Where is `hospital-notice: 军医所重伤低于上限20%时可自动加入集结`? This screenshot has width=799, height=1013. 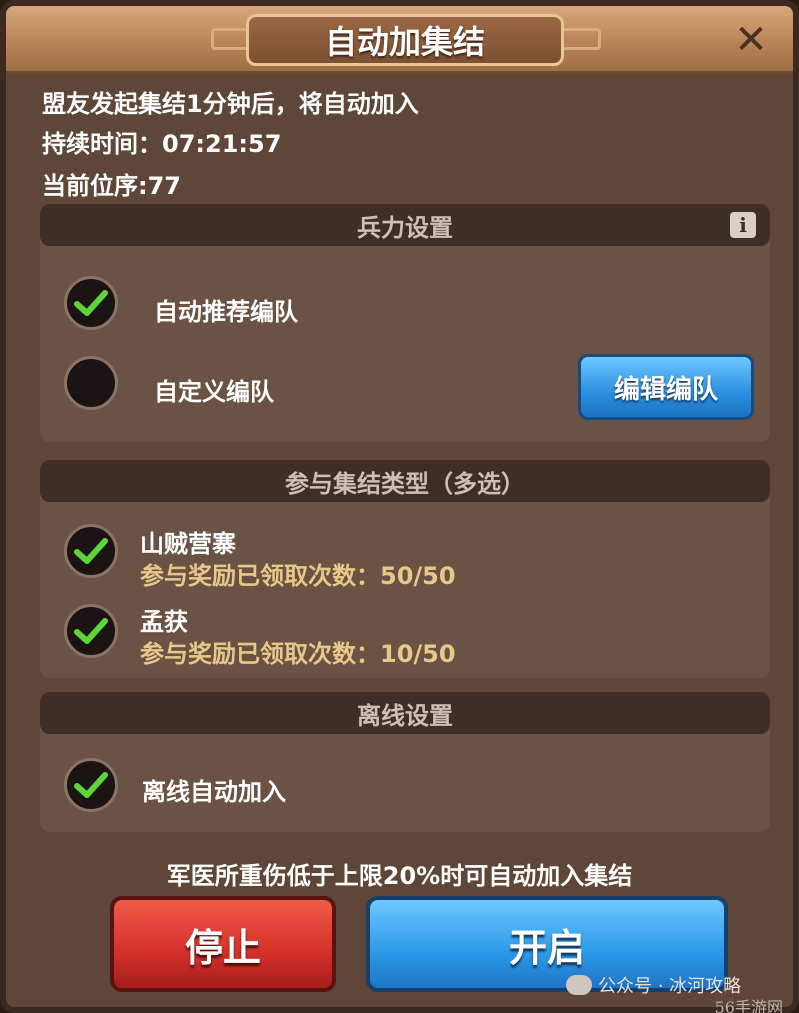
hospital-notice: 军医所重伤低于上限20%时可自动加入集结 is located at coordinates (399, 876).